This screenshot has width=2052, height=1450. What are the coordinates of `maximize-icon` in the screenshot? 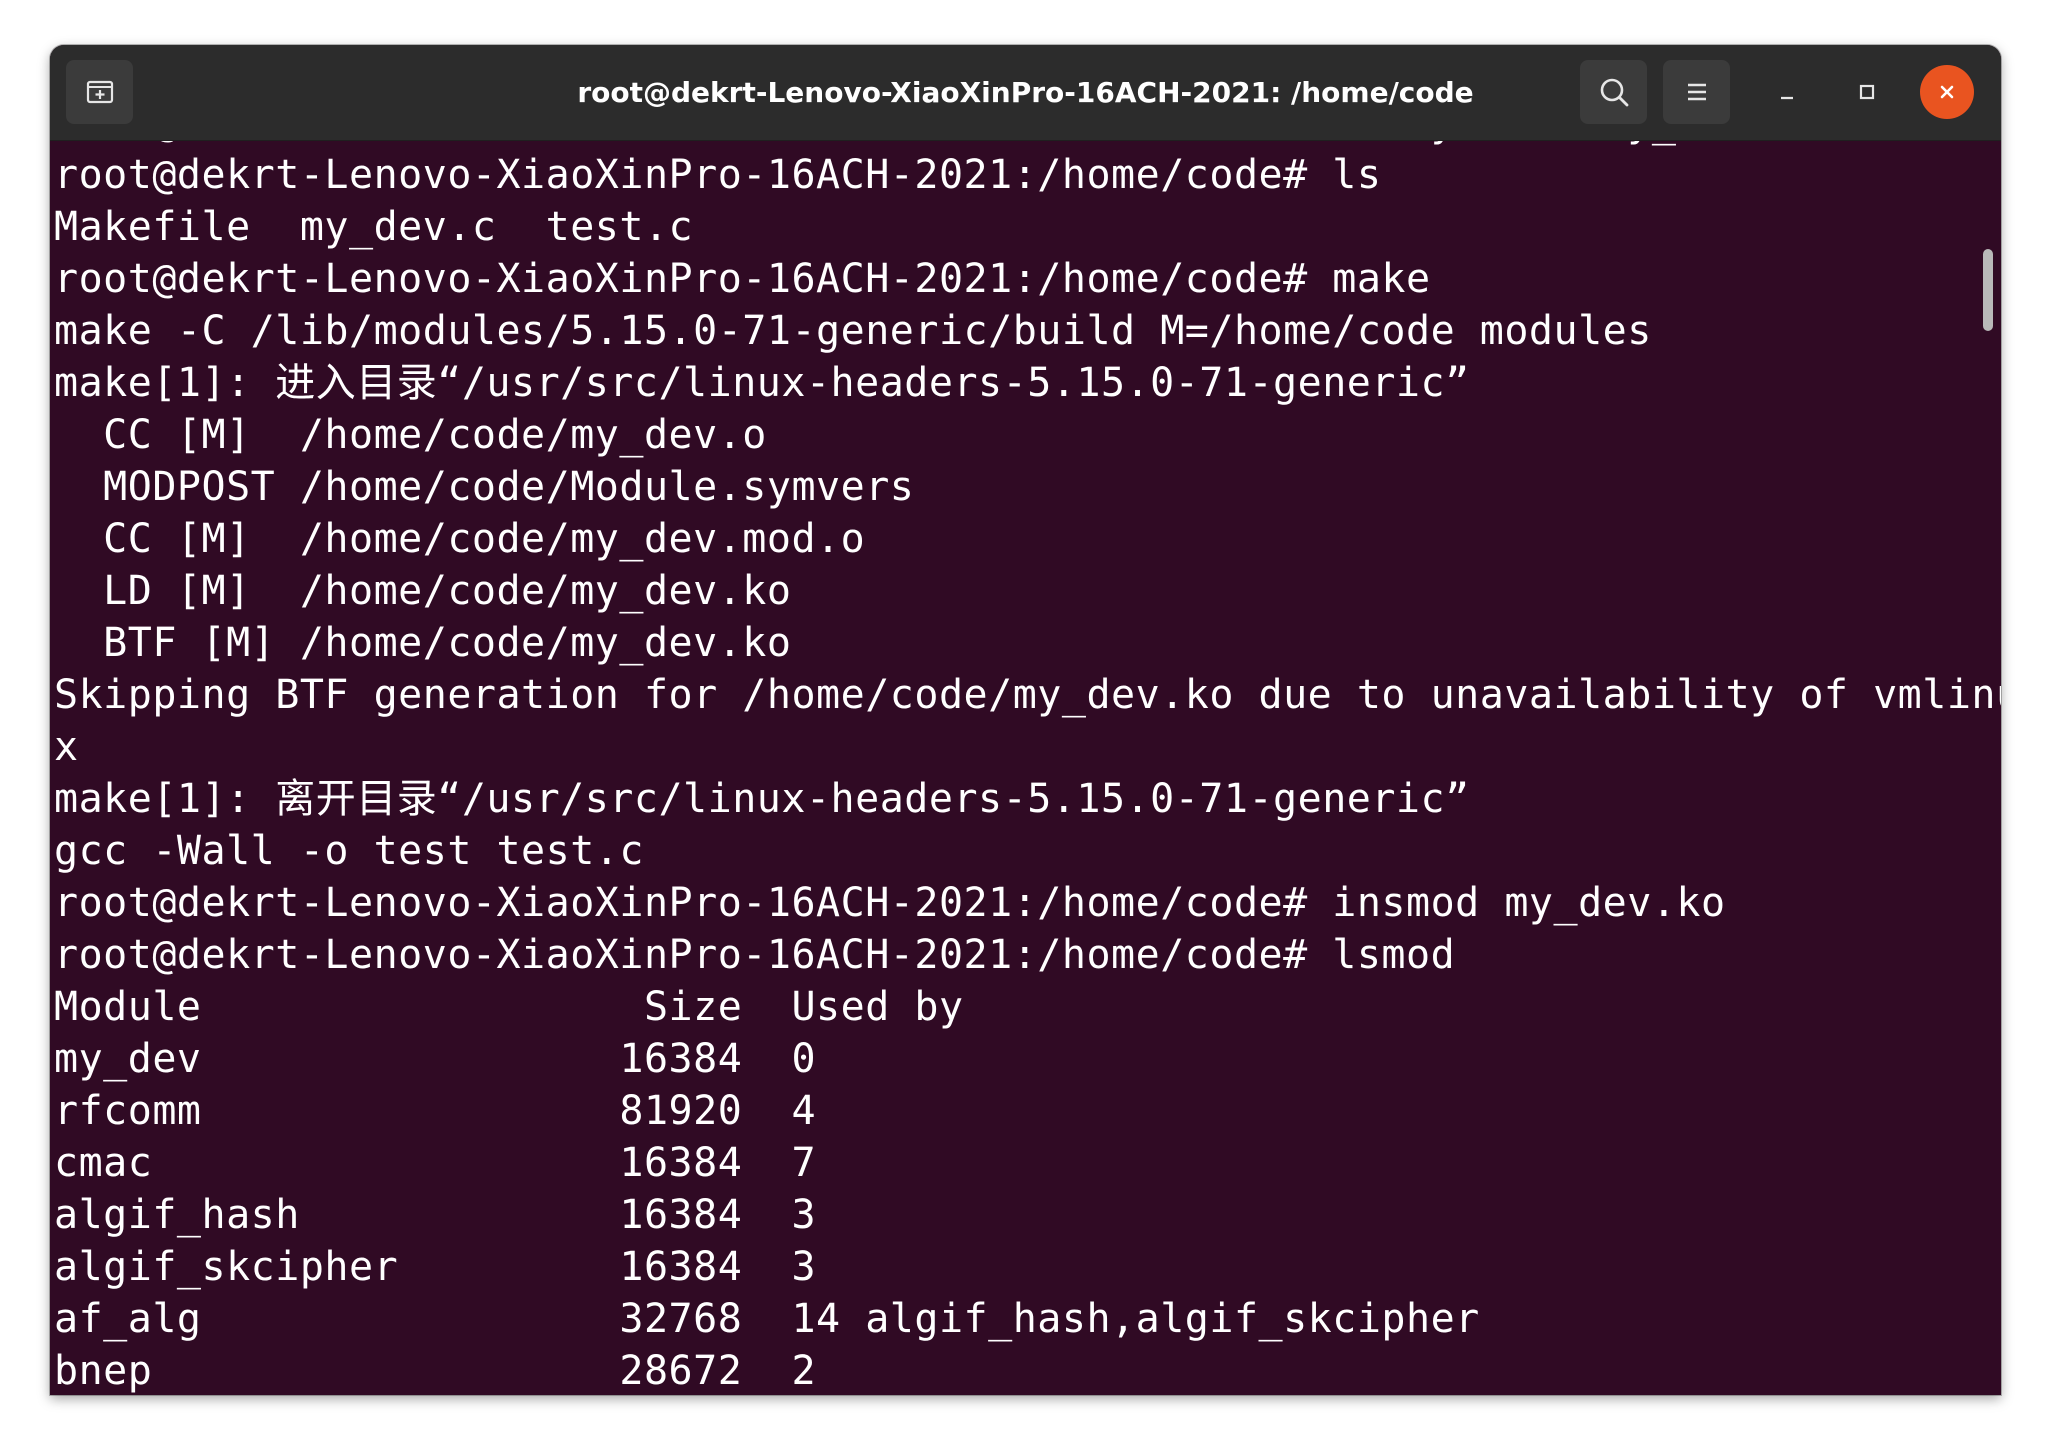 It's located at (1867, 92).